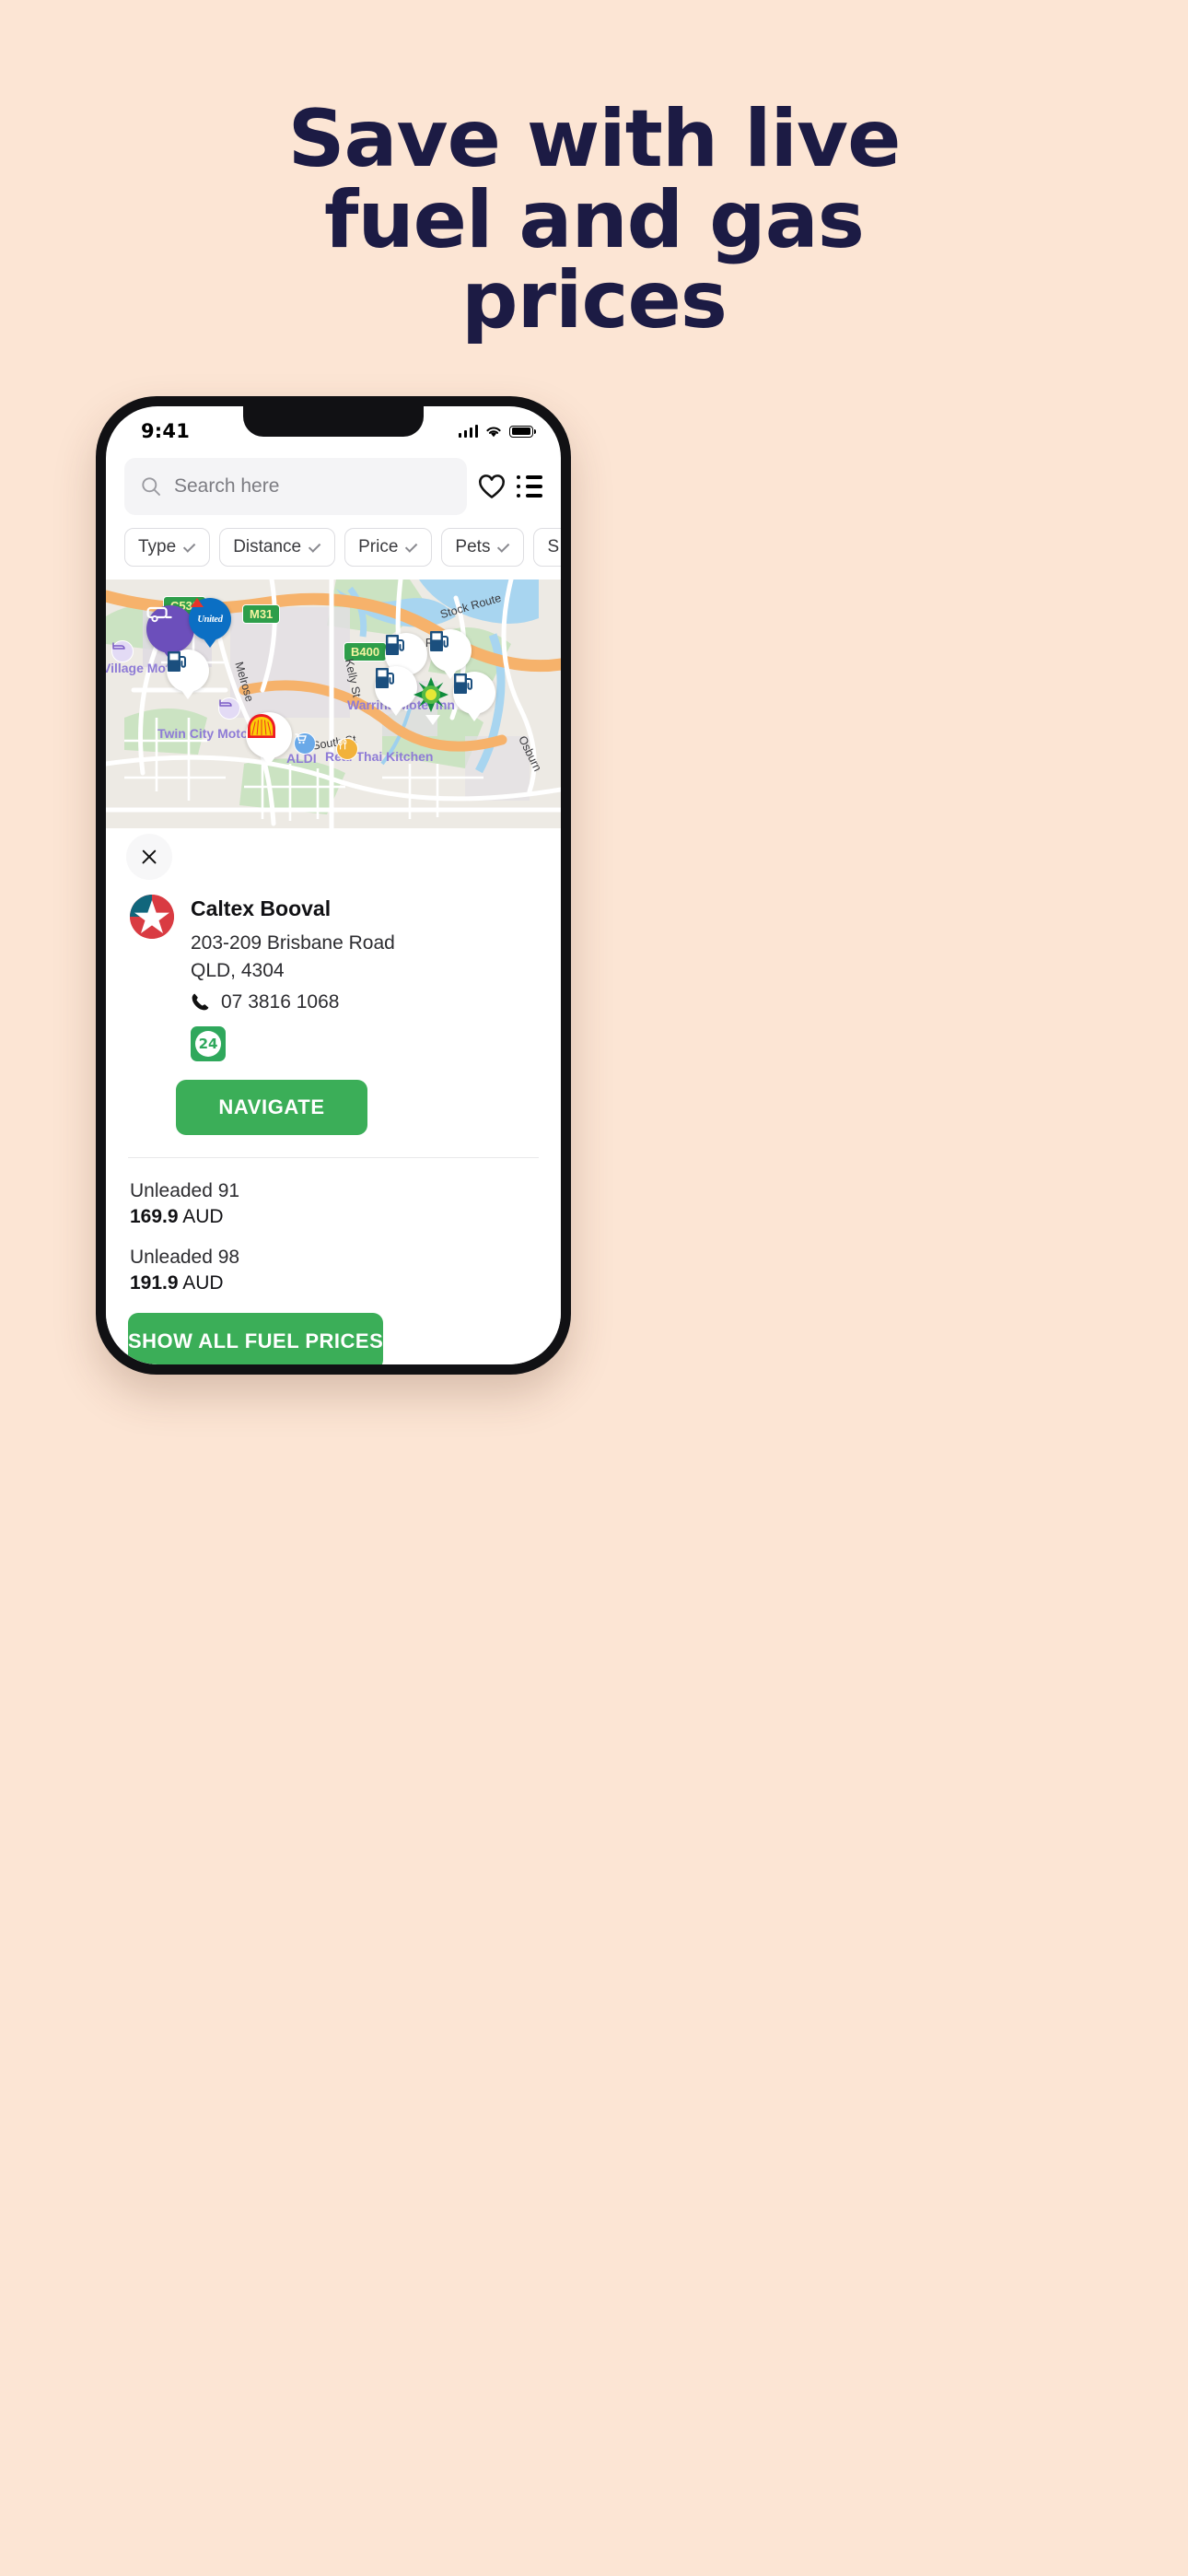 The image size is (1188, 2576). I want to click on search-placeholder: Search here, so click(227, 486).